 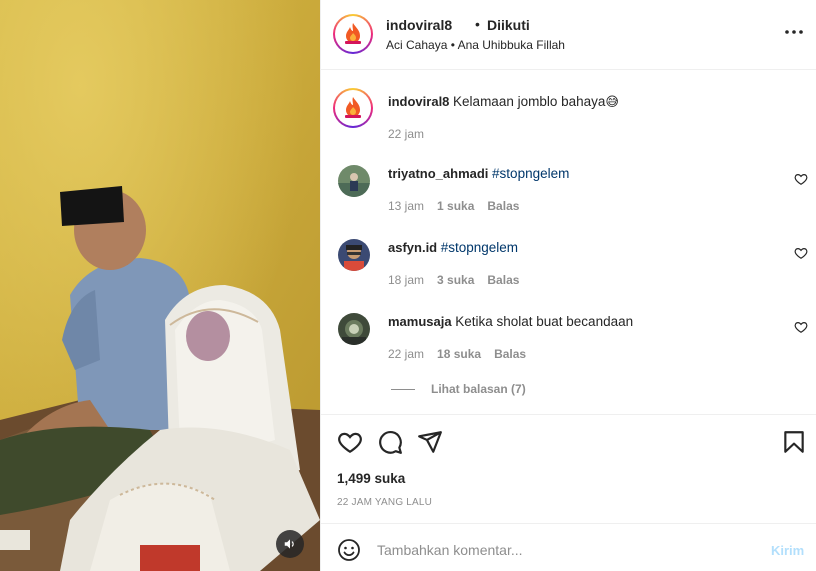 What do you see at coordinates (420, 321) in the screenshot?
I see `comment-username: mamusaja` at bounding box center [420, 321].